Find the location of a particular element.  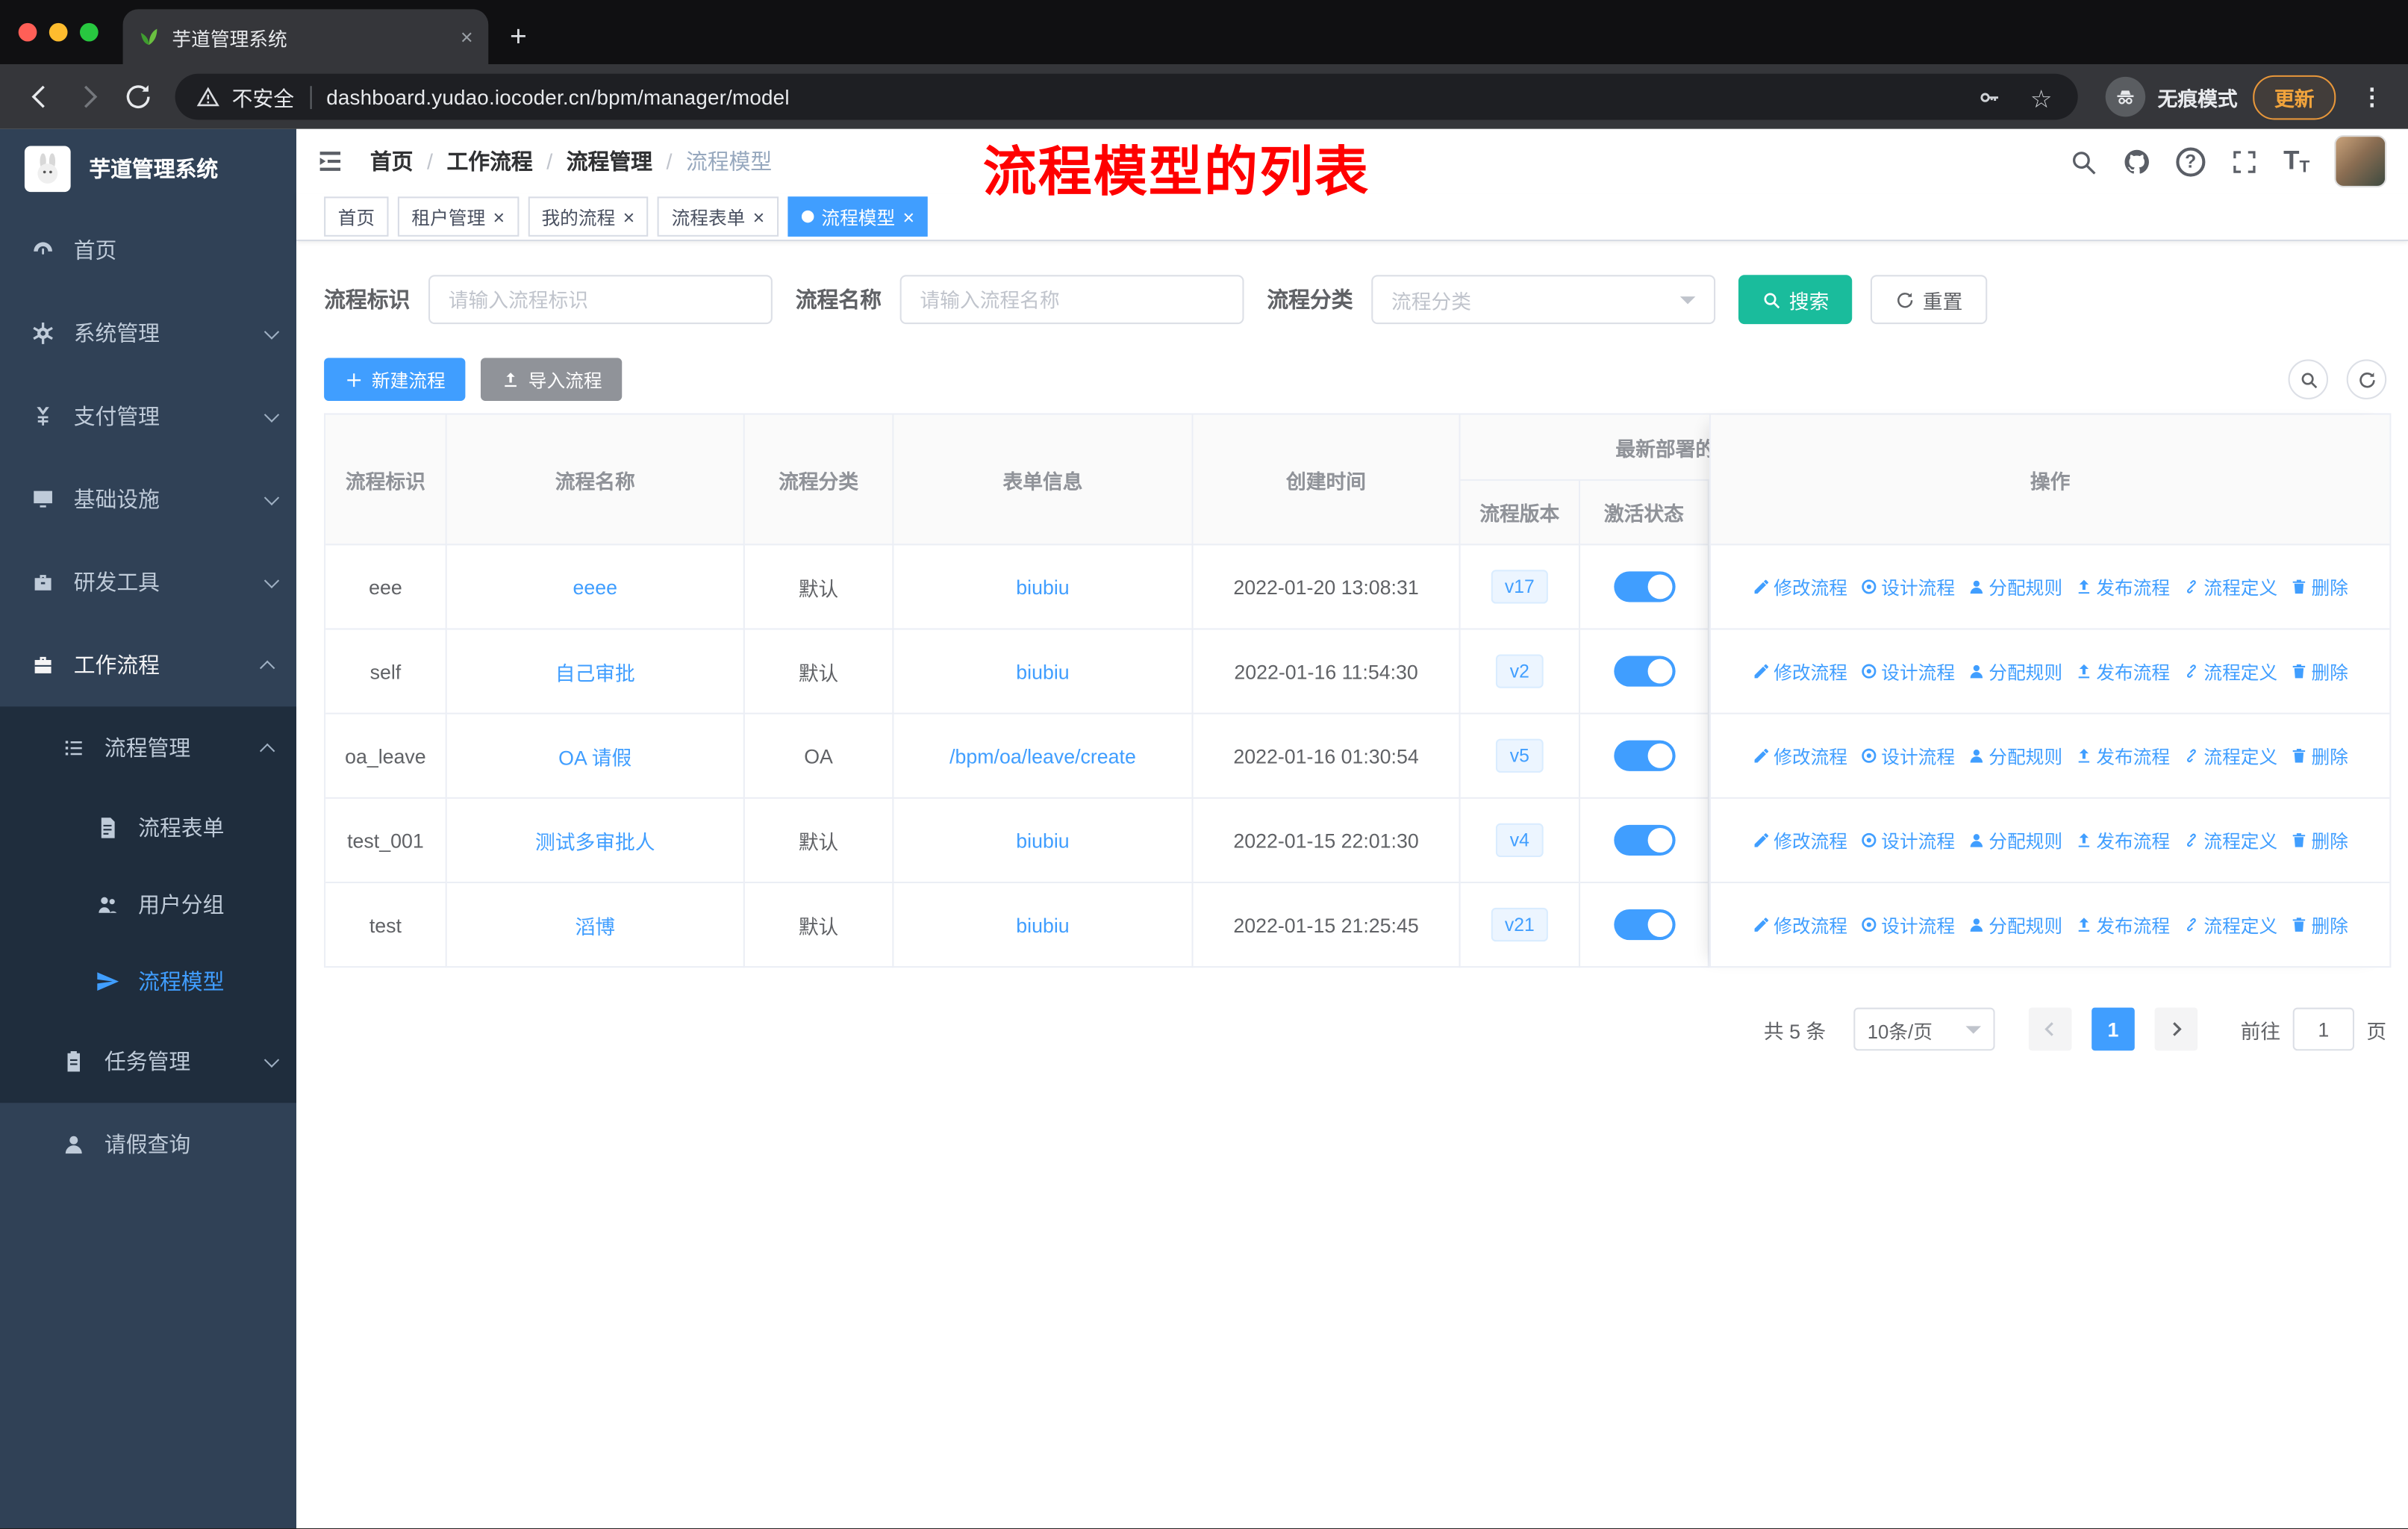

reload-icon is located at coordinates (138, 97).